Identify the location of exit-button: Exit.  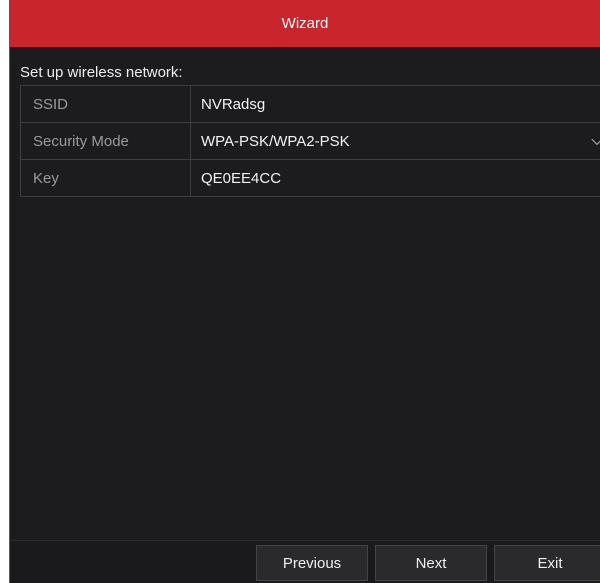
(547, 563).